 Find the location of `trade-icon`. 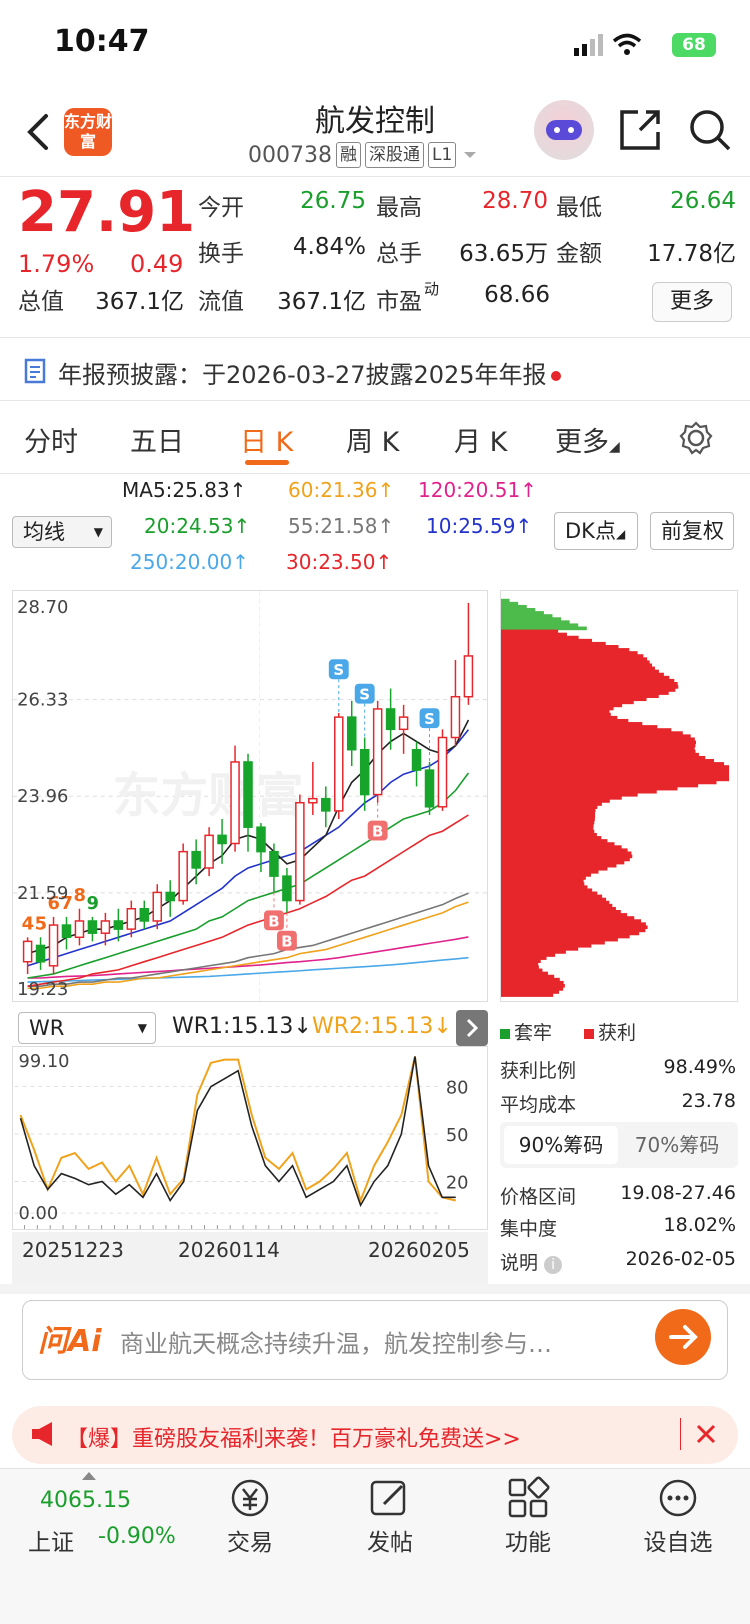

trade-icon is located at coordinates (250, 1498).